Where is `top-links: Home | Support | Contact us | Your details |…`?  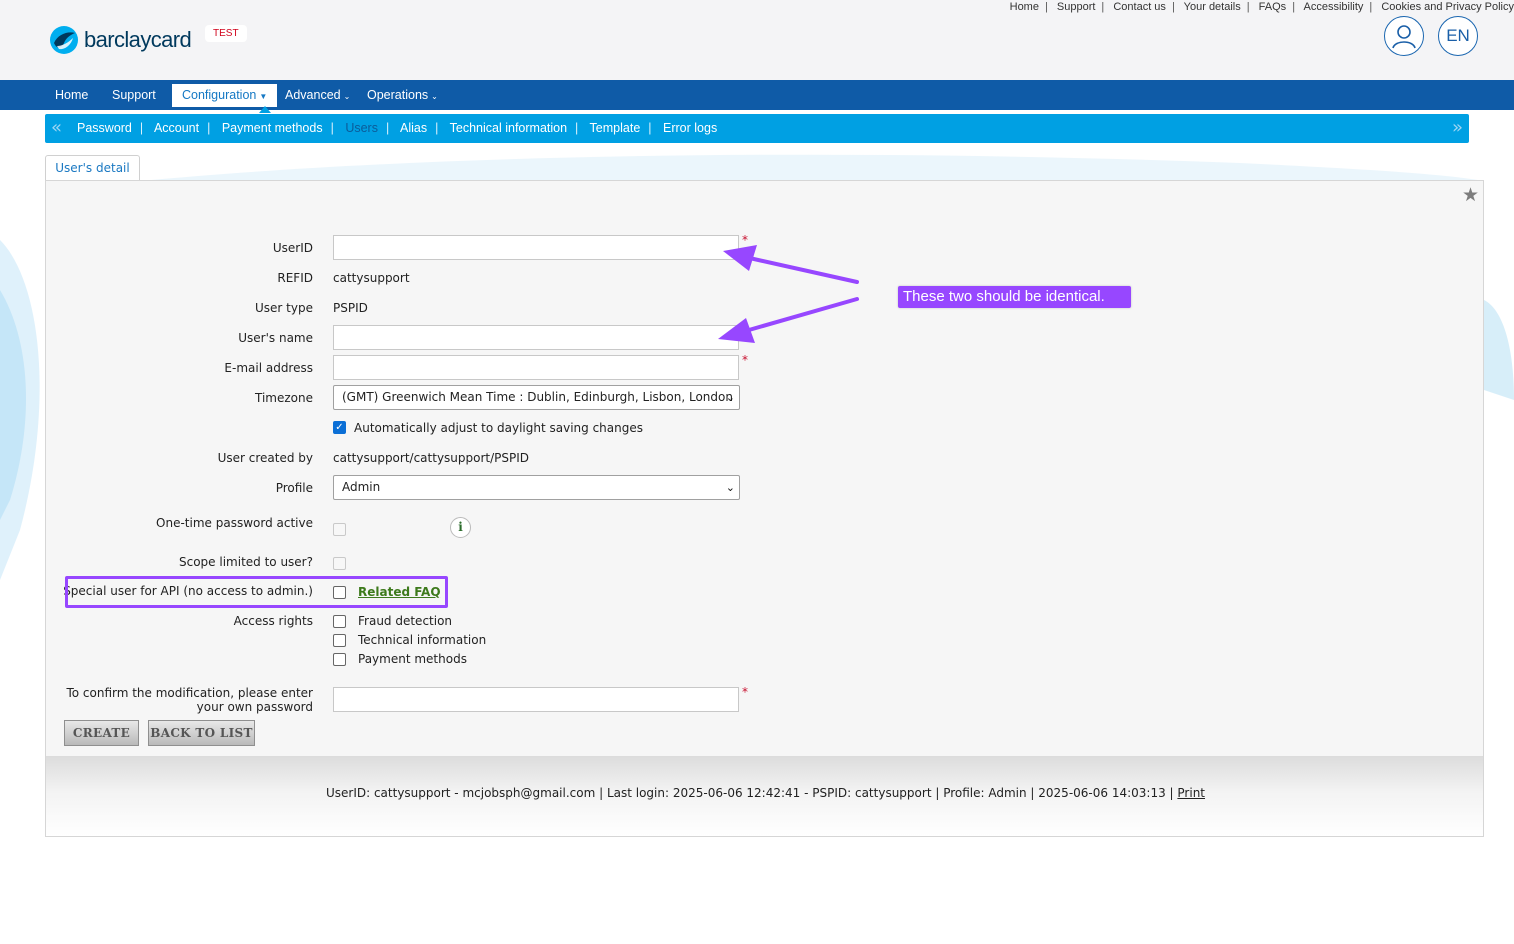 top-links: Home | Support | Contact us | Your details |… is located at coordinates (1261, 7).